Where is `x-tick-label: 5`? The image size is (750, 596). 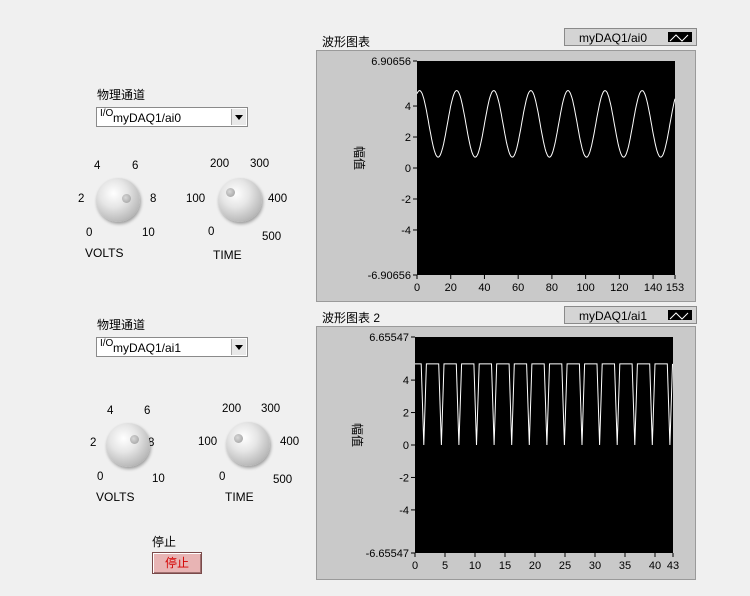 x-tick-label: 5 is located at coordinates (445, 566).